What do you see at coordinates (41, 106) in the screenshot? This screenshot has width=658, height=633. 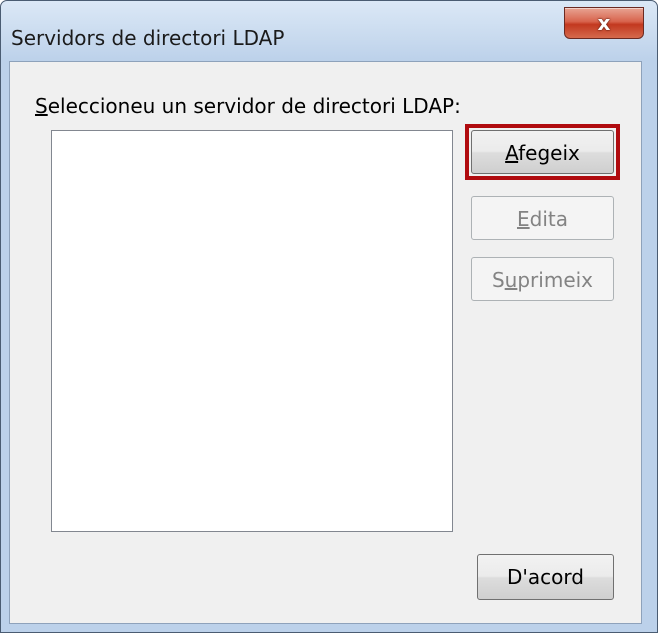 I see `mnemonic-letter: S` at bounding box center [41, 106].